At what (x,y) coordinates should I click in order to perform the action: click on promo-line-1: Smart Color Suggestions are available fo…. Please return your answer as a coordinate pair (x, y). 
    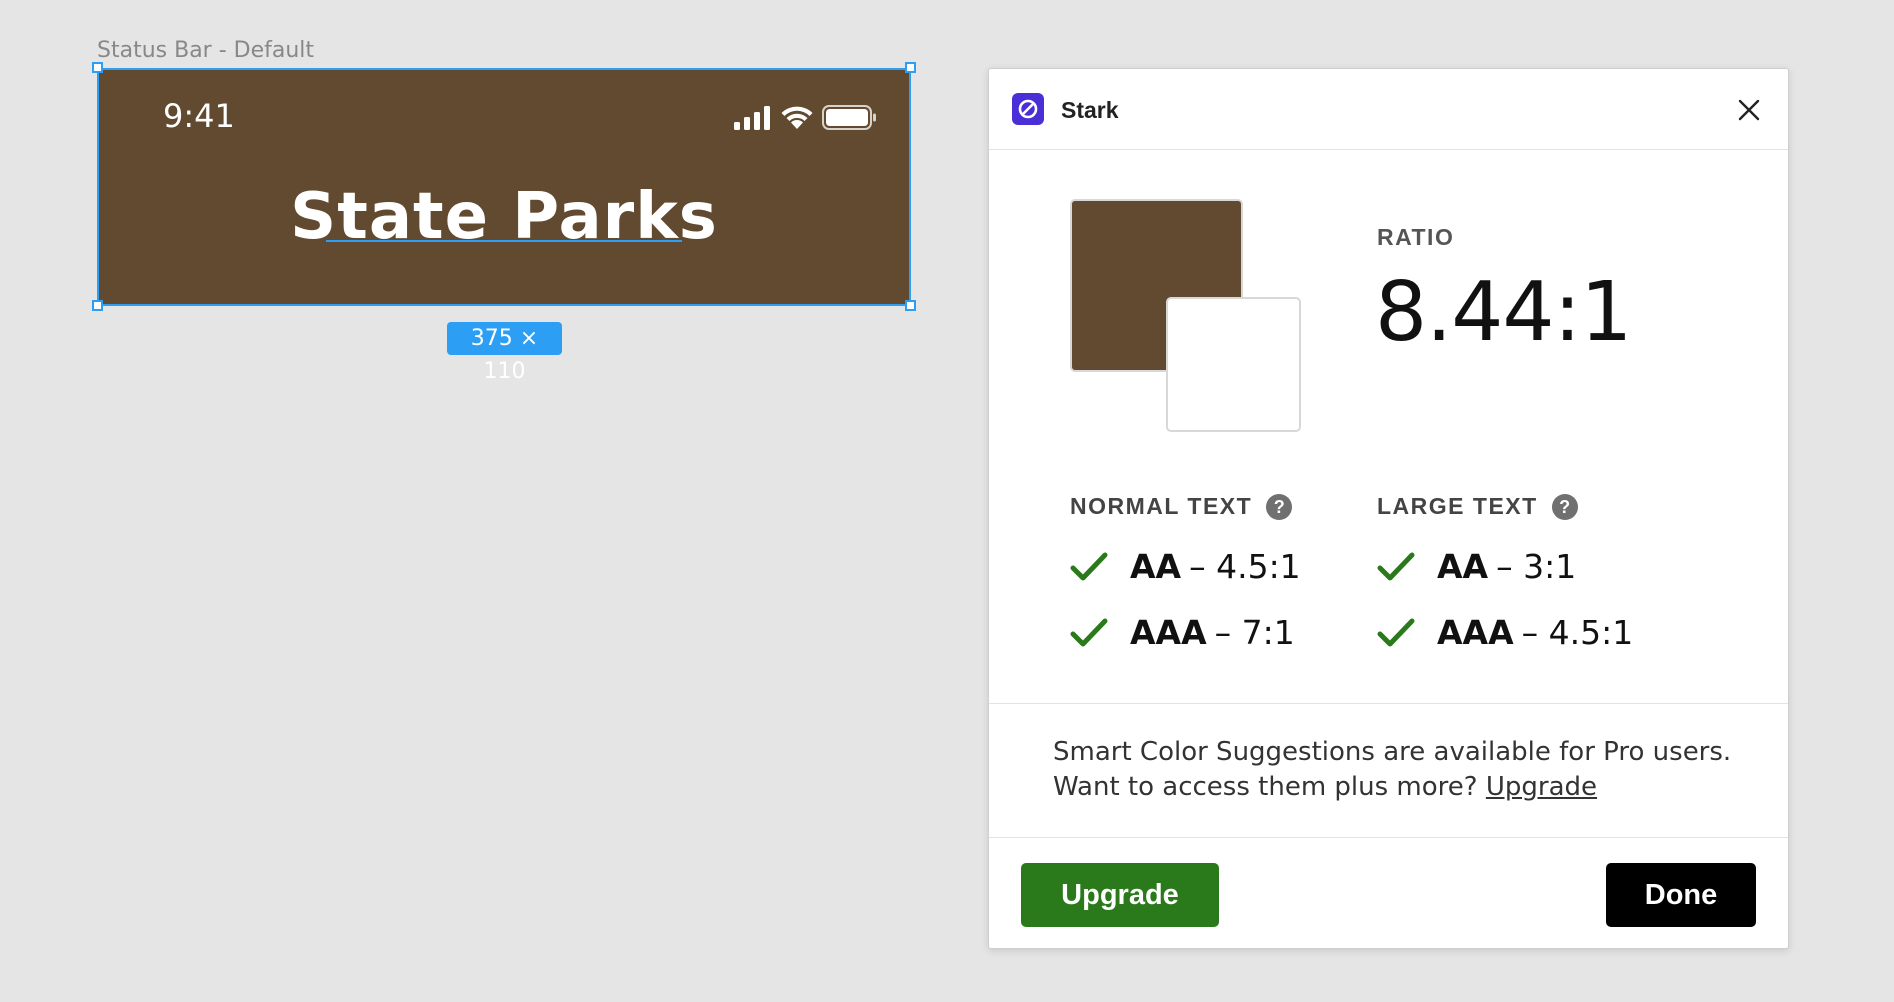
    Looking at the image, I should click on (1392, 752).